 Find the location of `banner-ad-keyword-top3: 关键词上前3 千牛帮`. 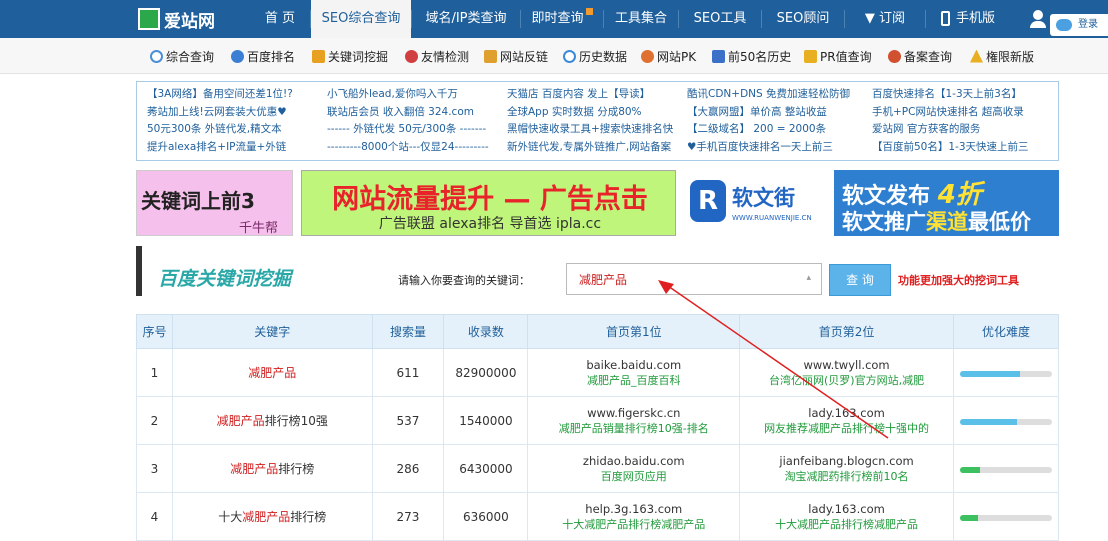

banner-ad-keyword-top3: 关键词上前3 千牛帮 is located at coordinates (214, 203).